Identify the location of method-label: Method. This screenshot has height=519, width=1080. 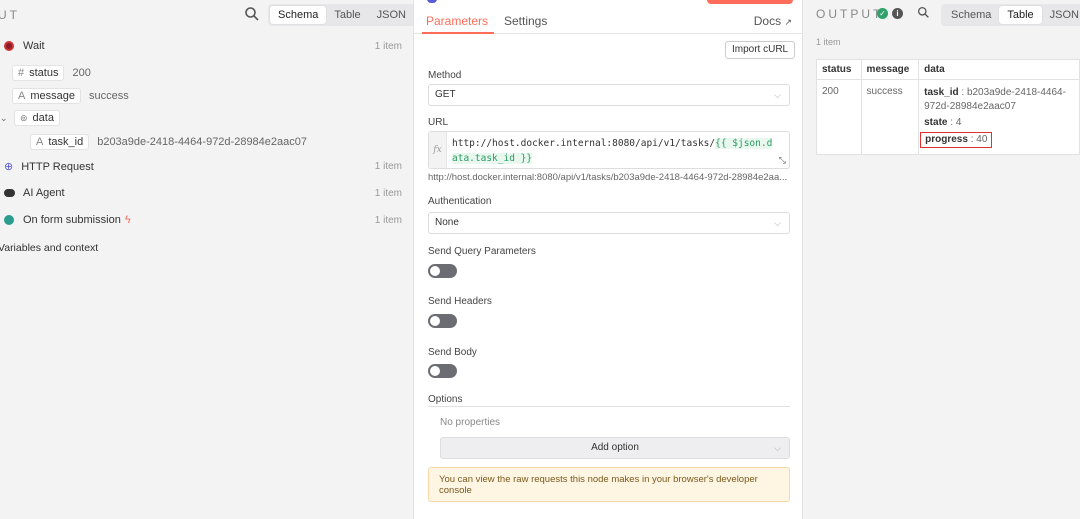
(445, 75).